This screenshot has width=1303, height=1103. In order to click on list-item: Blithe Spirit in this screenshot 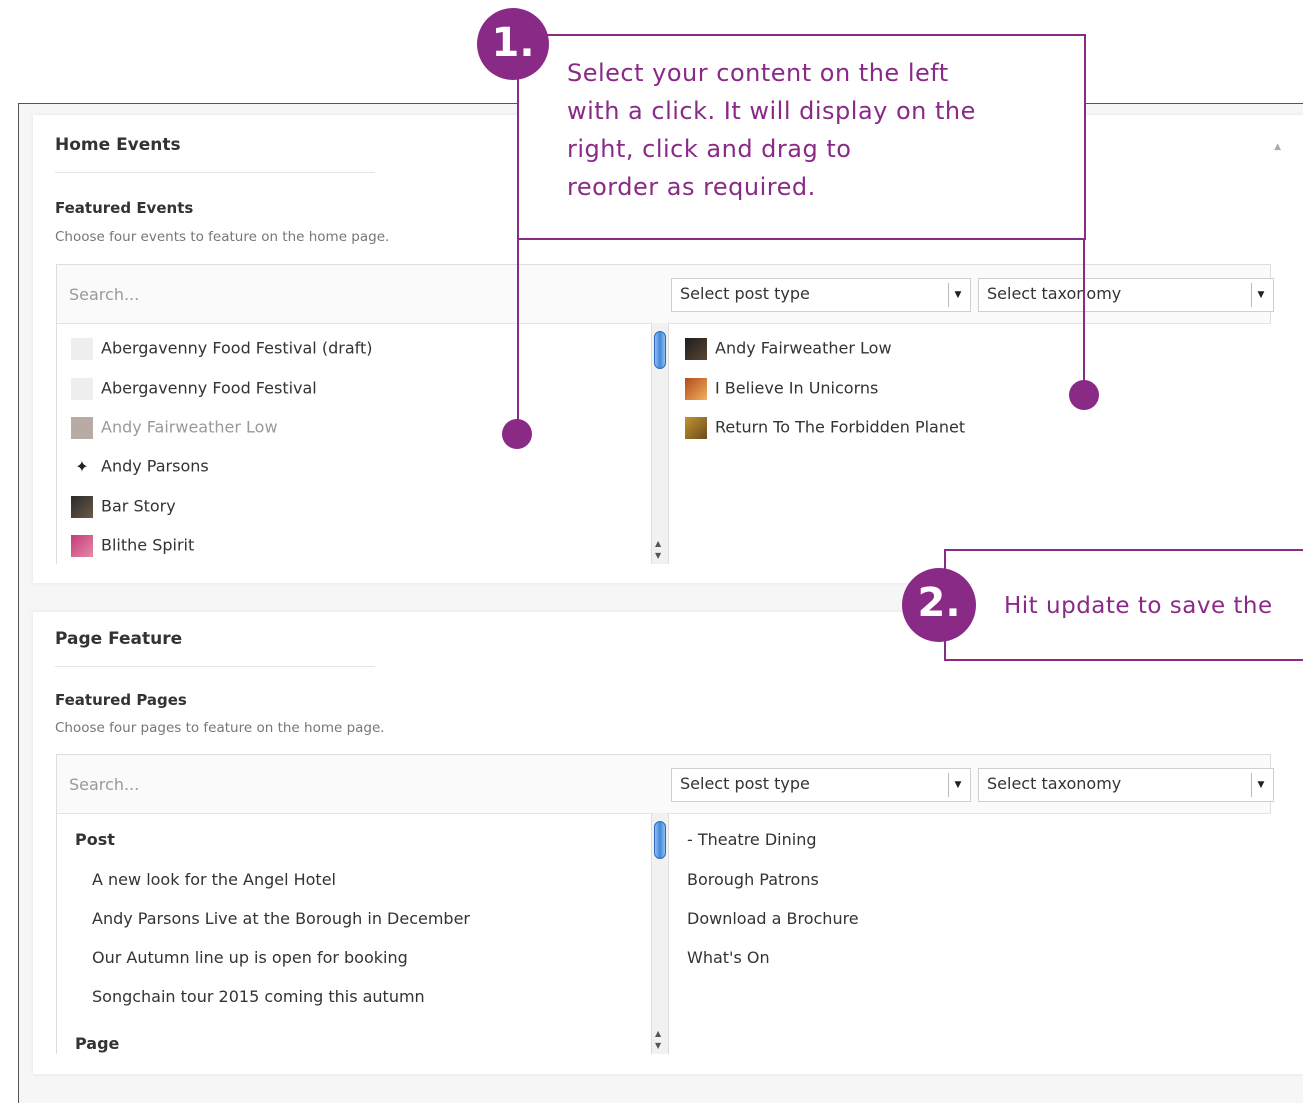, I will do `click(132, 546)`.